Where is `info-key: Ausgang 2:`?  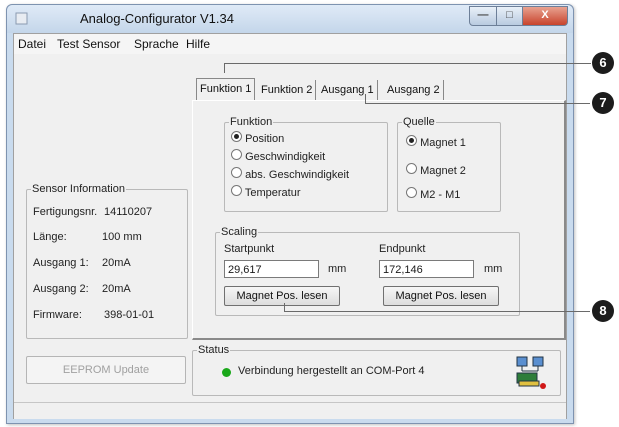
info-key: Ausgang 2: is located at coordinates (61, 289).